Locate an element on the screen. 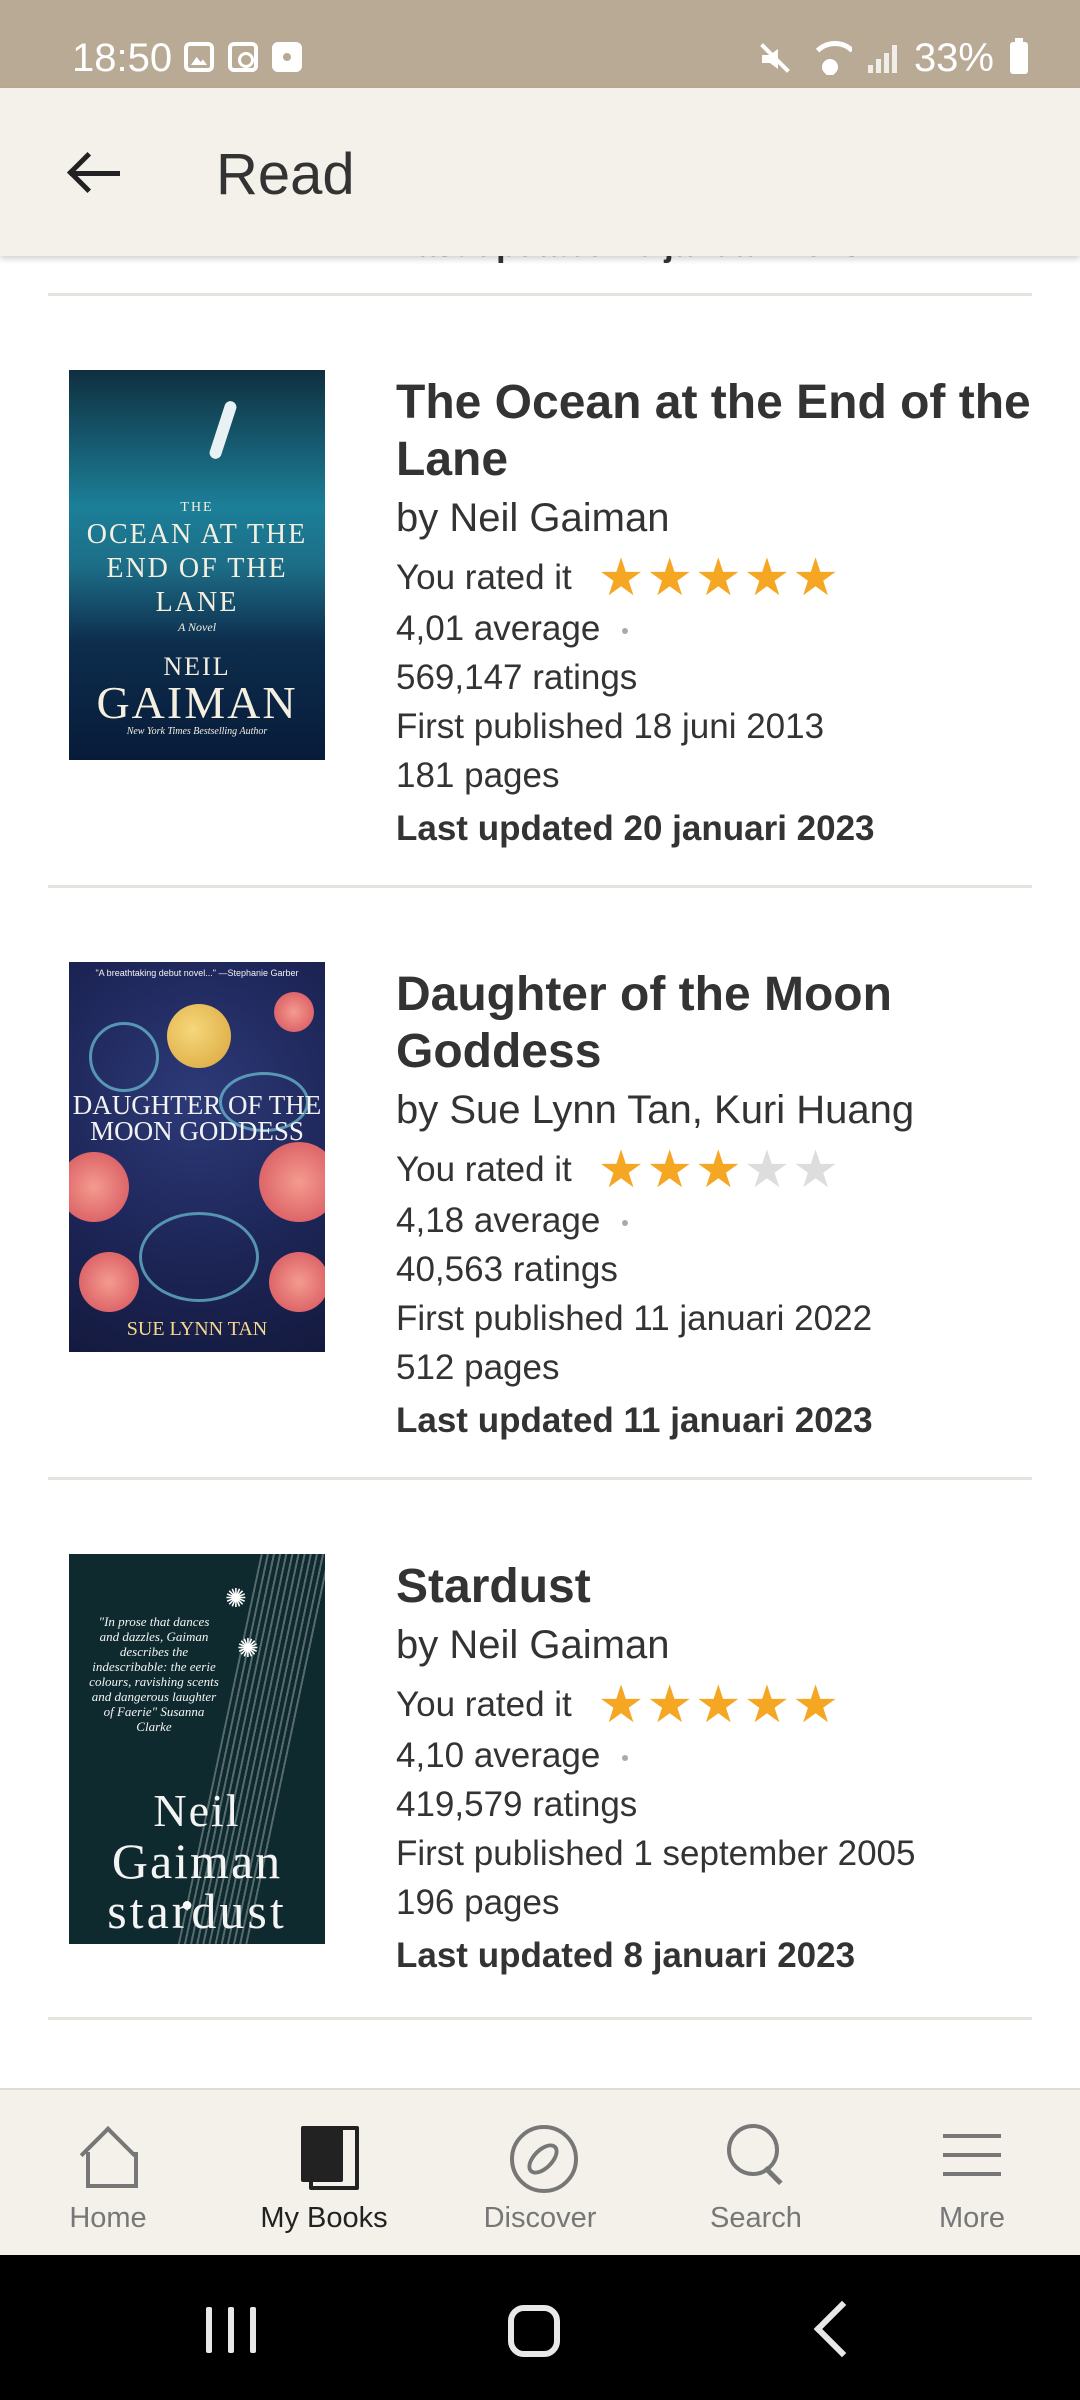 The height and width of the screenshot is (2400, 1080). menu-icon is located at coordinates (972, 2155).